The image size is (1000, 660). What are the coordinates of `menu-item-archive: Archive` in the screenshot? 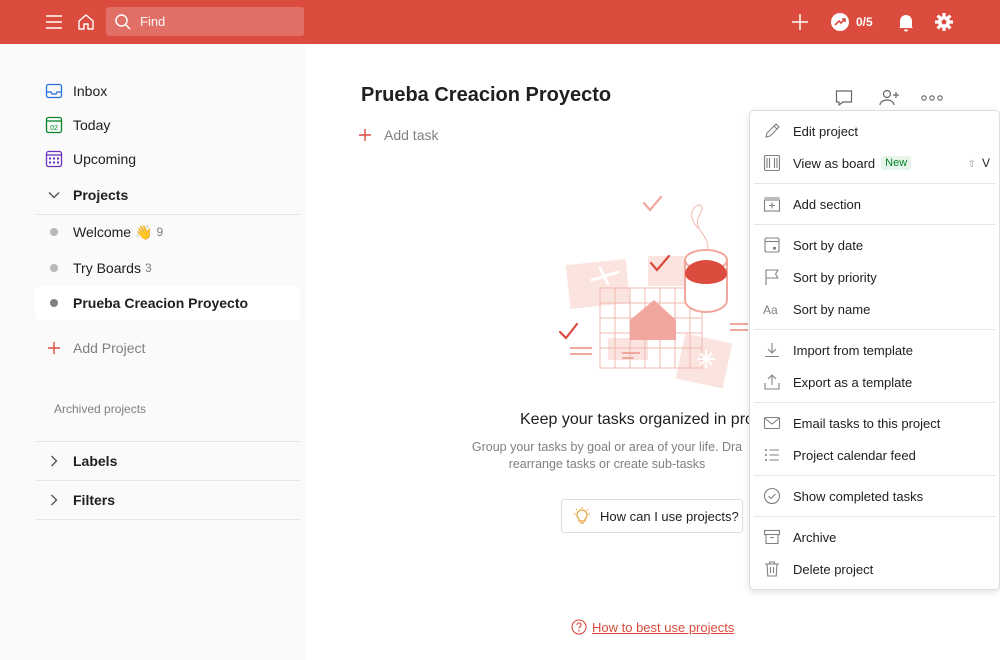 It's located at (874, 537).